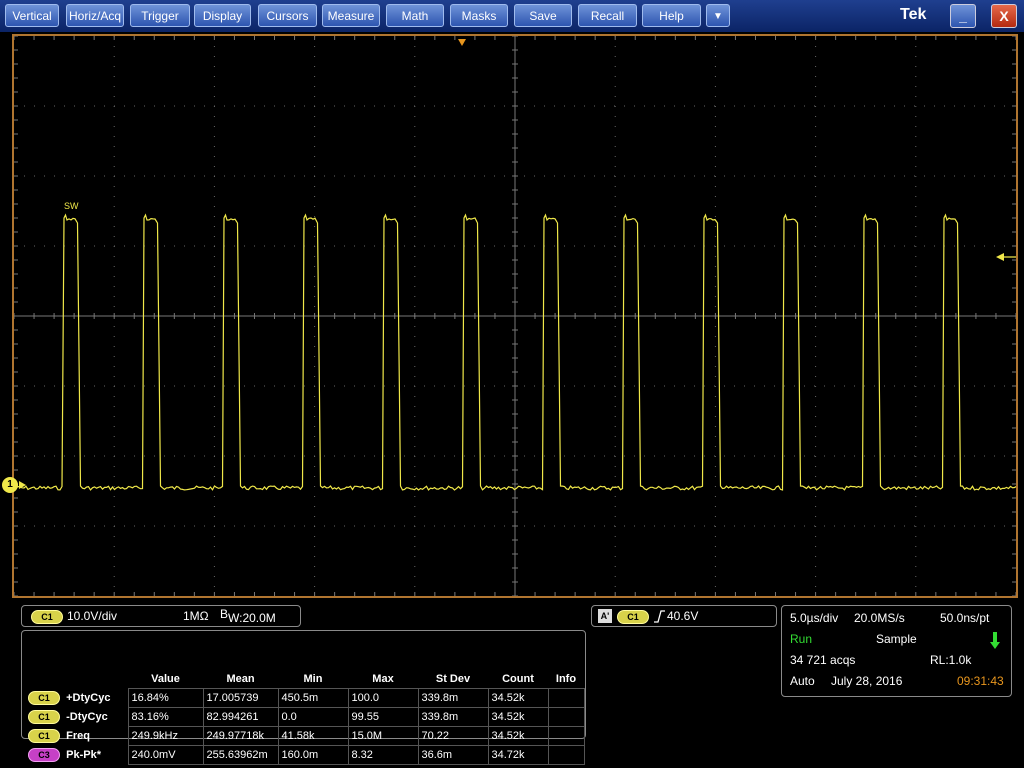 The image size is (1024, 768). What do you see at coordinates (383, 678) in the screenshot?
I see `header-max: Max` at bounding box center [383, 678].